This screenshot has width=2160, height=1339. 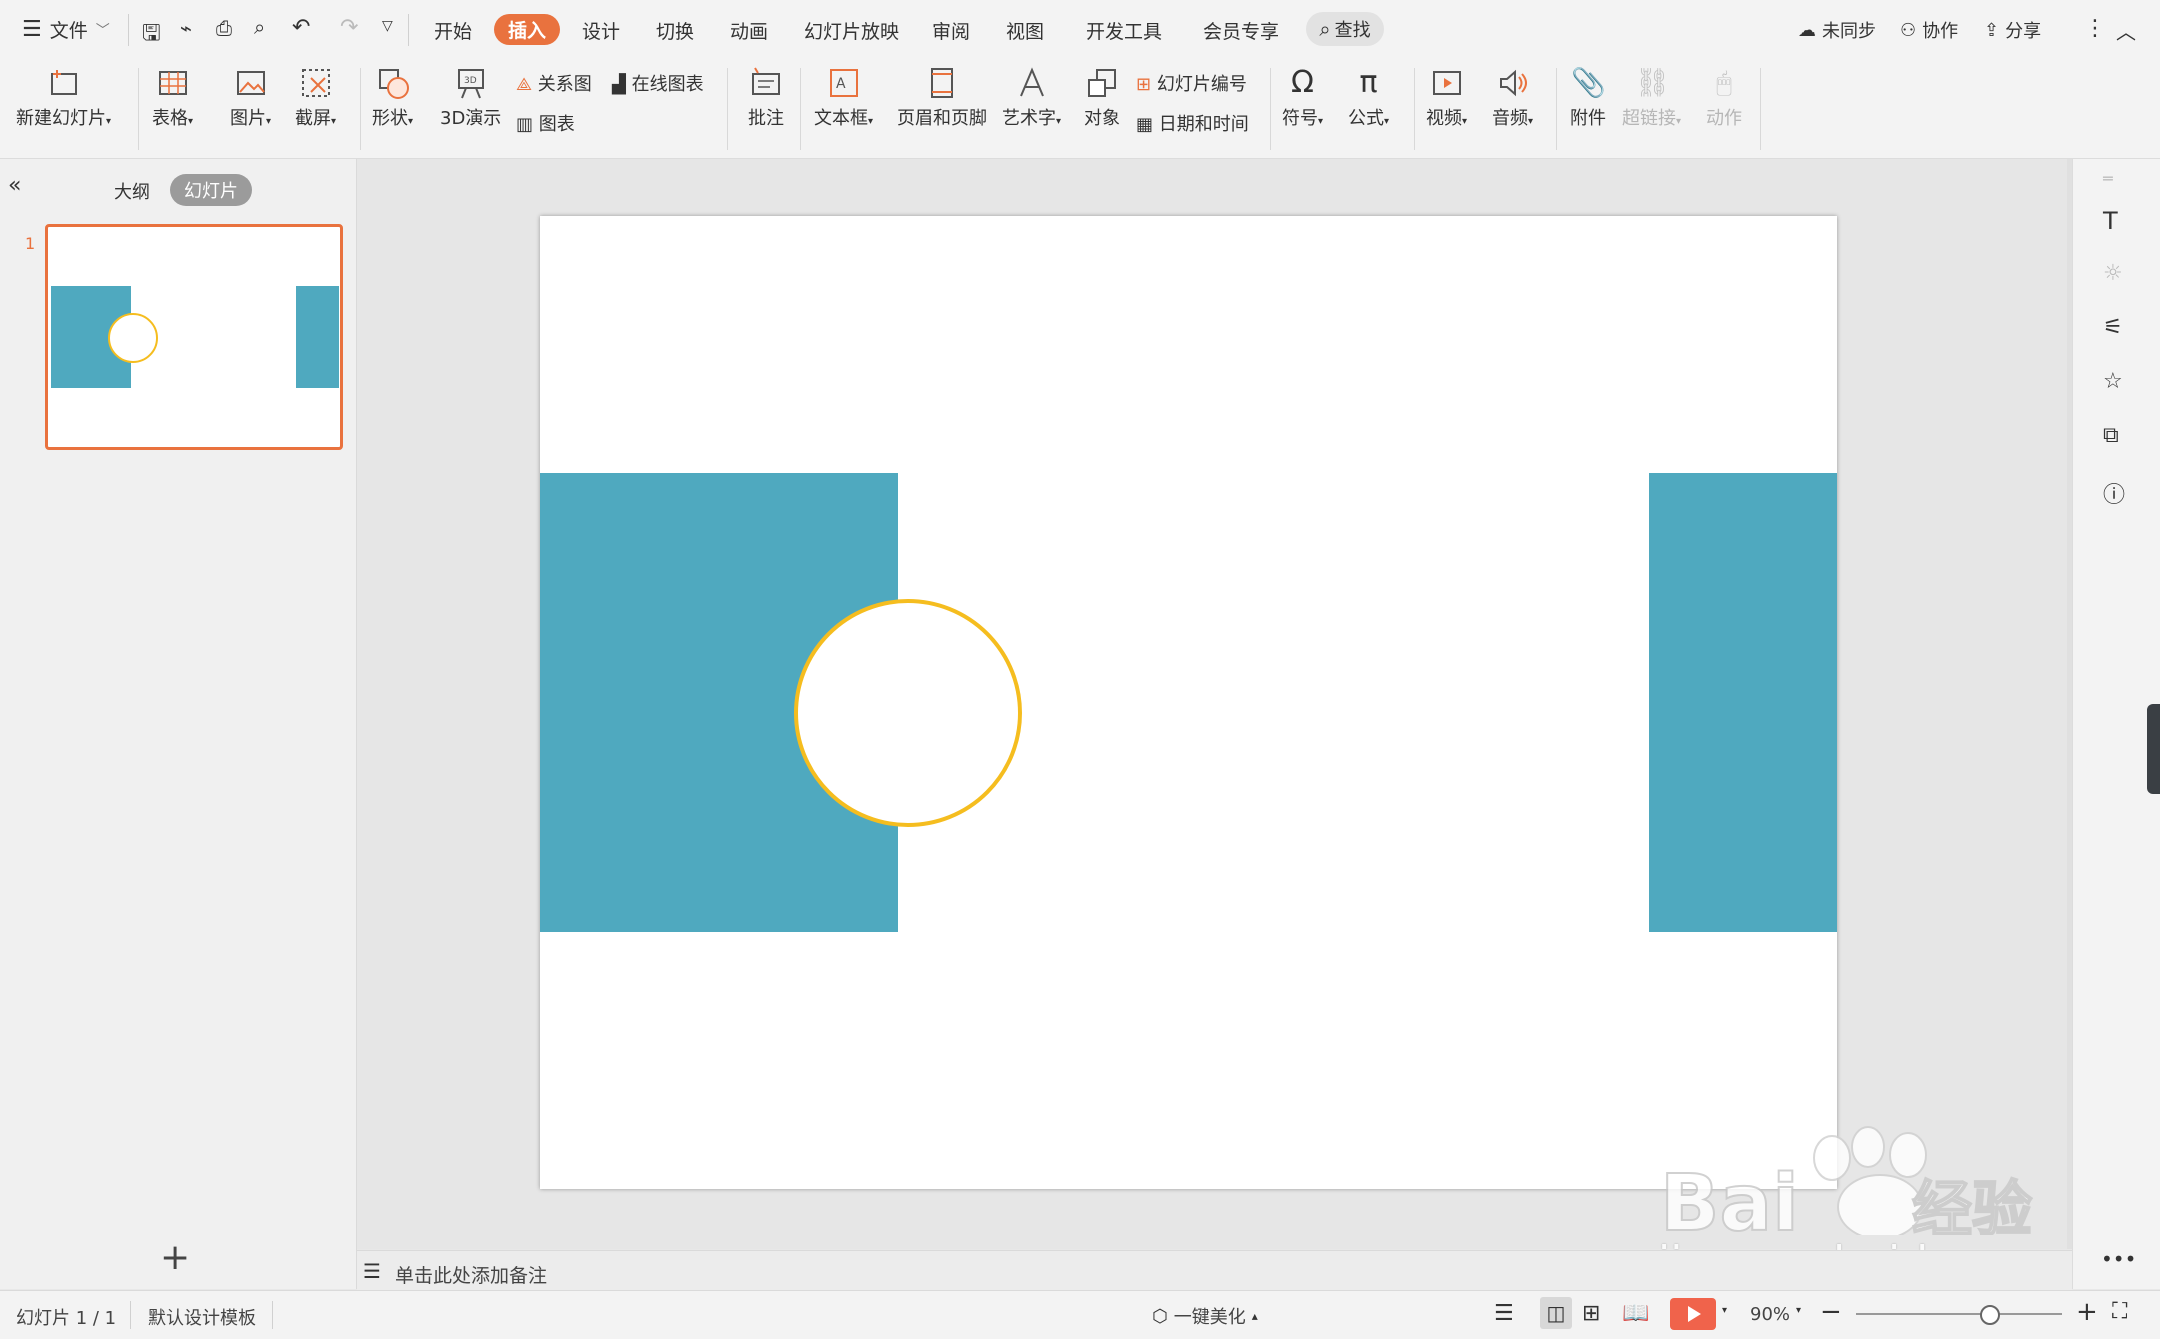 I want to click on video-button: 视频▾, so click(x=1446, y=98).